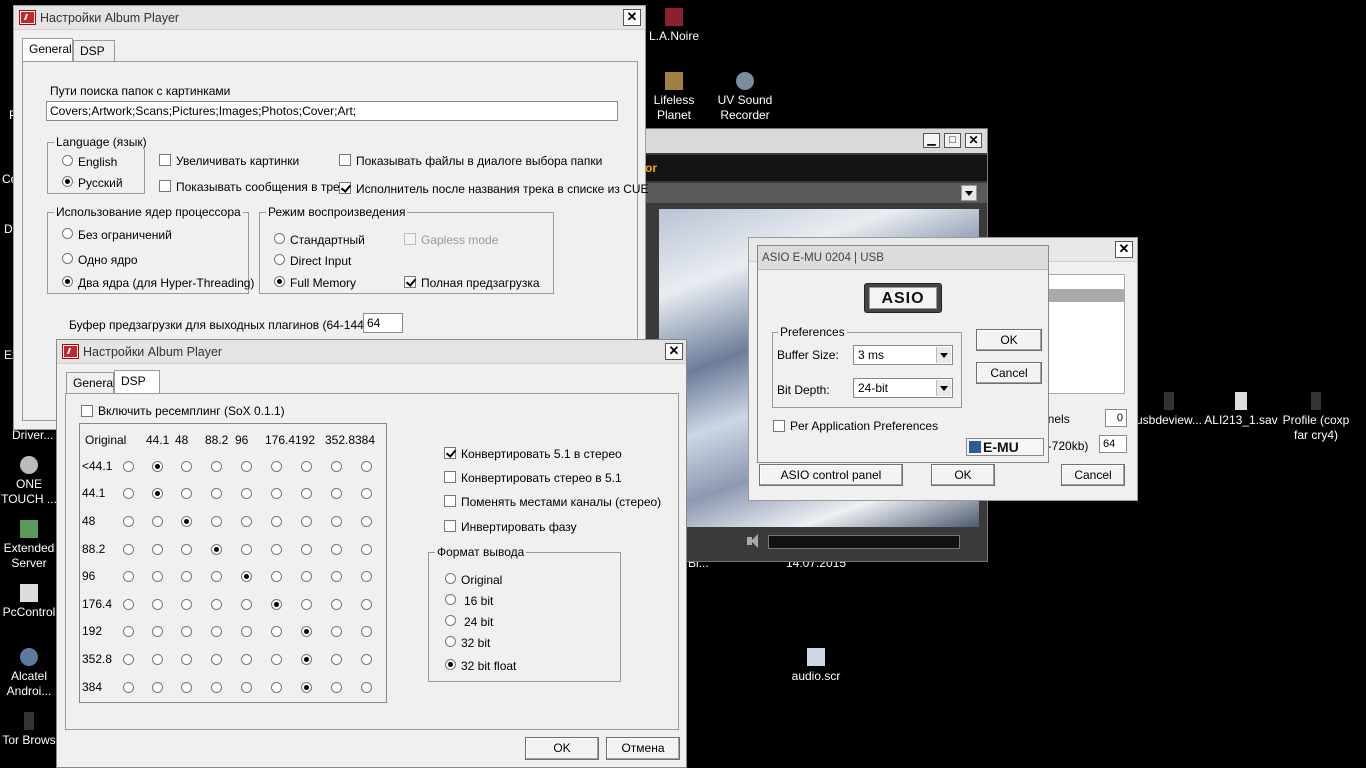 Image resolution: width=1366 pixels, height=768 pixels. I want to click on radio-format-24bit, so click(450, 620).